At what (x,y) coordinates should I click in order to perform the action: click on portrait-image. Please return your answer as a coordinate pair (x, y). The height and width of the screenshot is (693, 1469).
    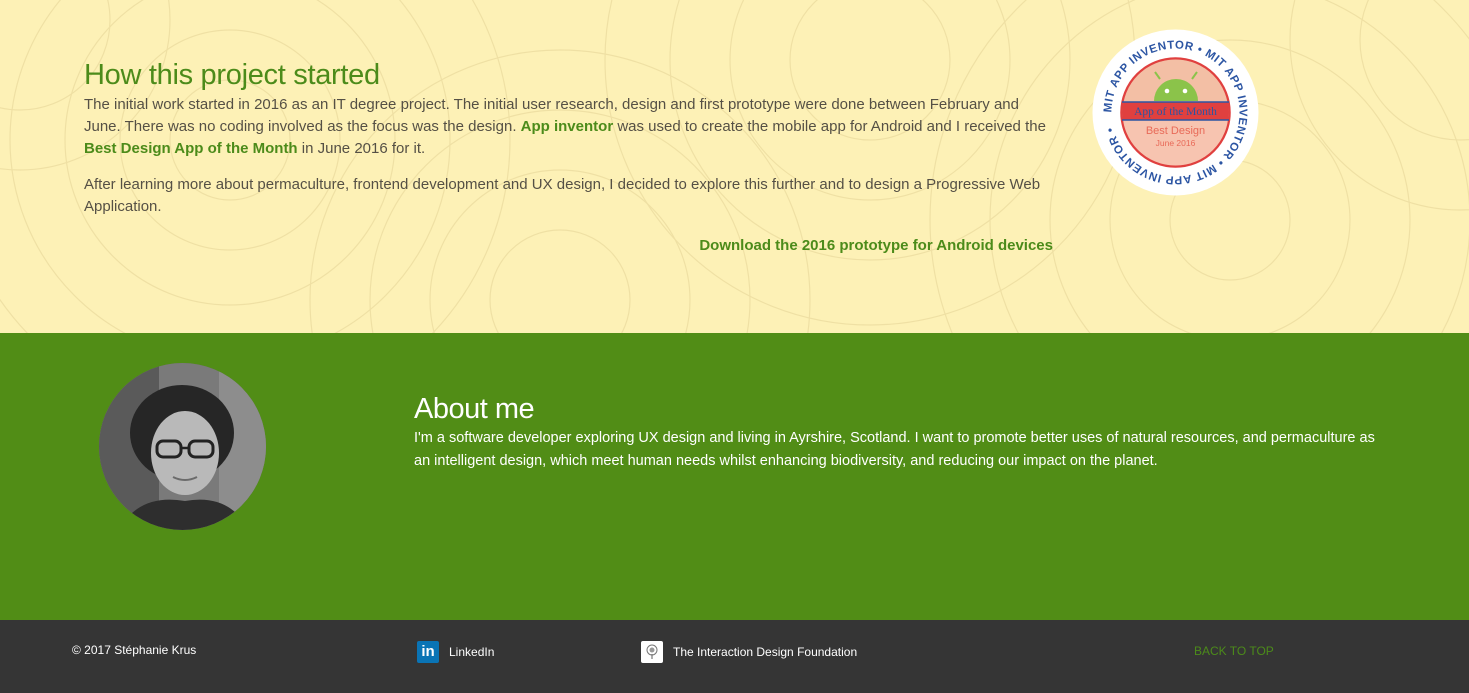
    Looking at the image, I should click on (182, 446).